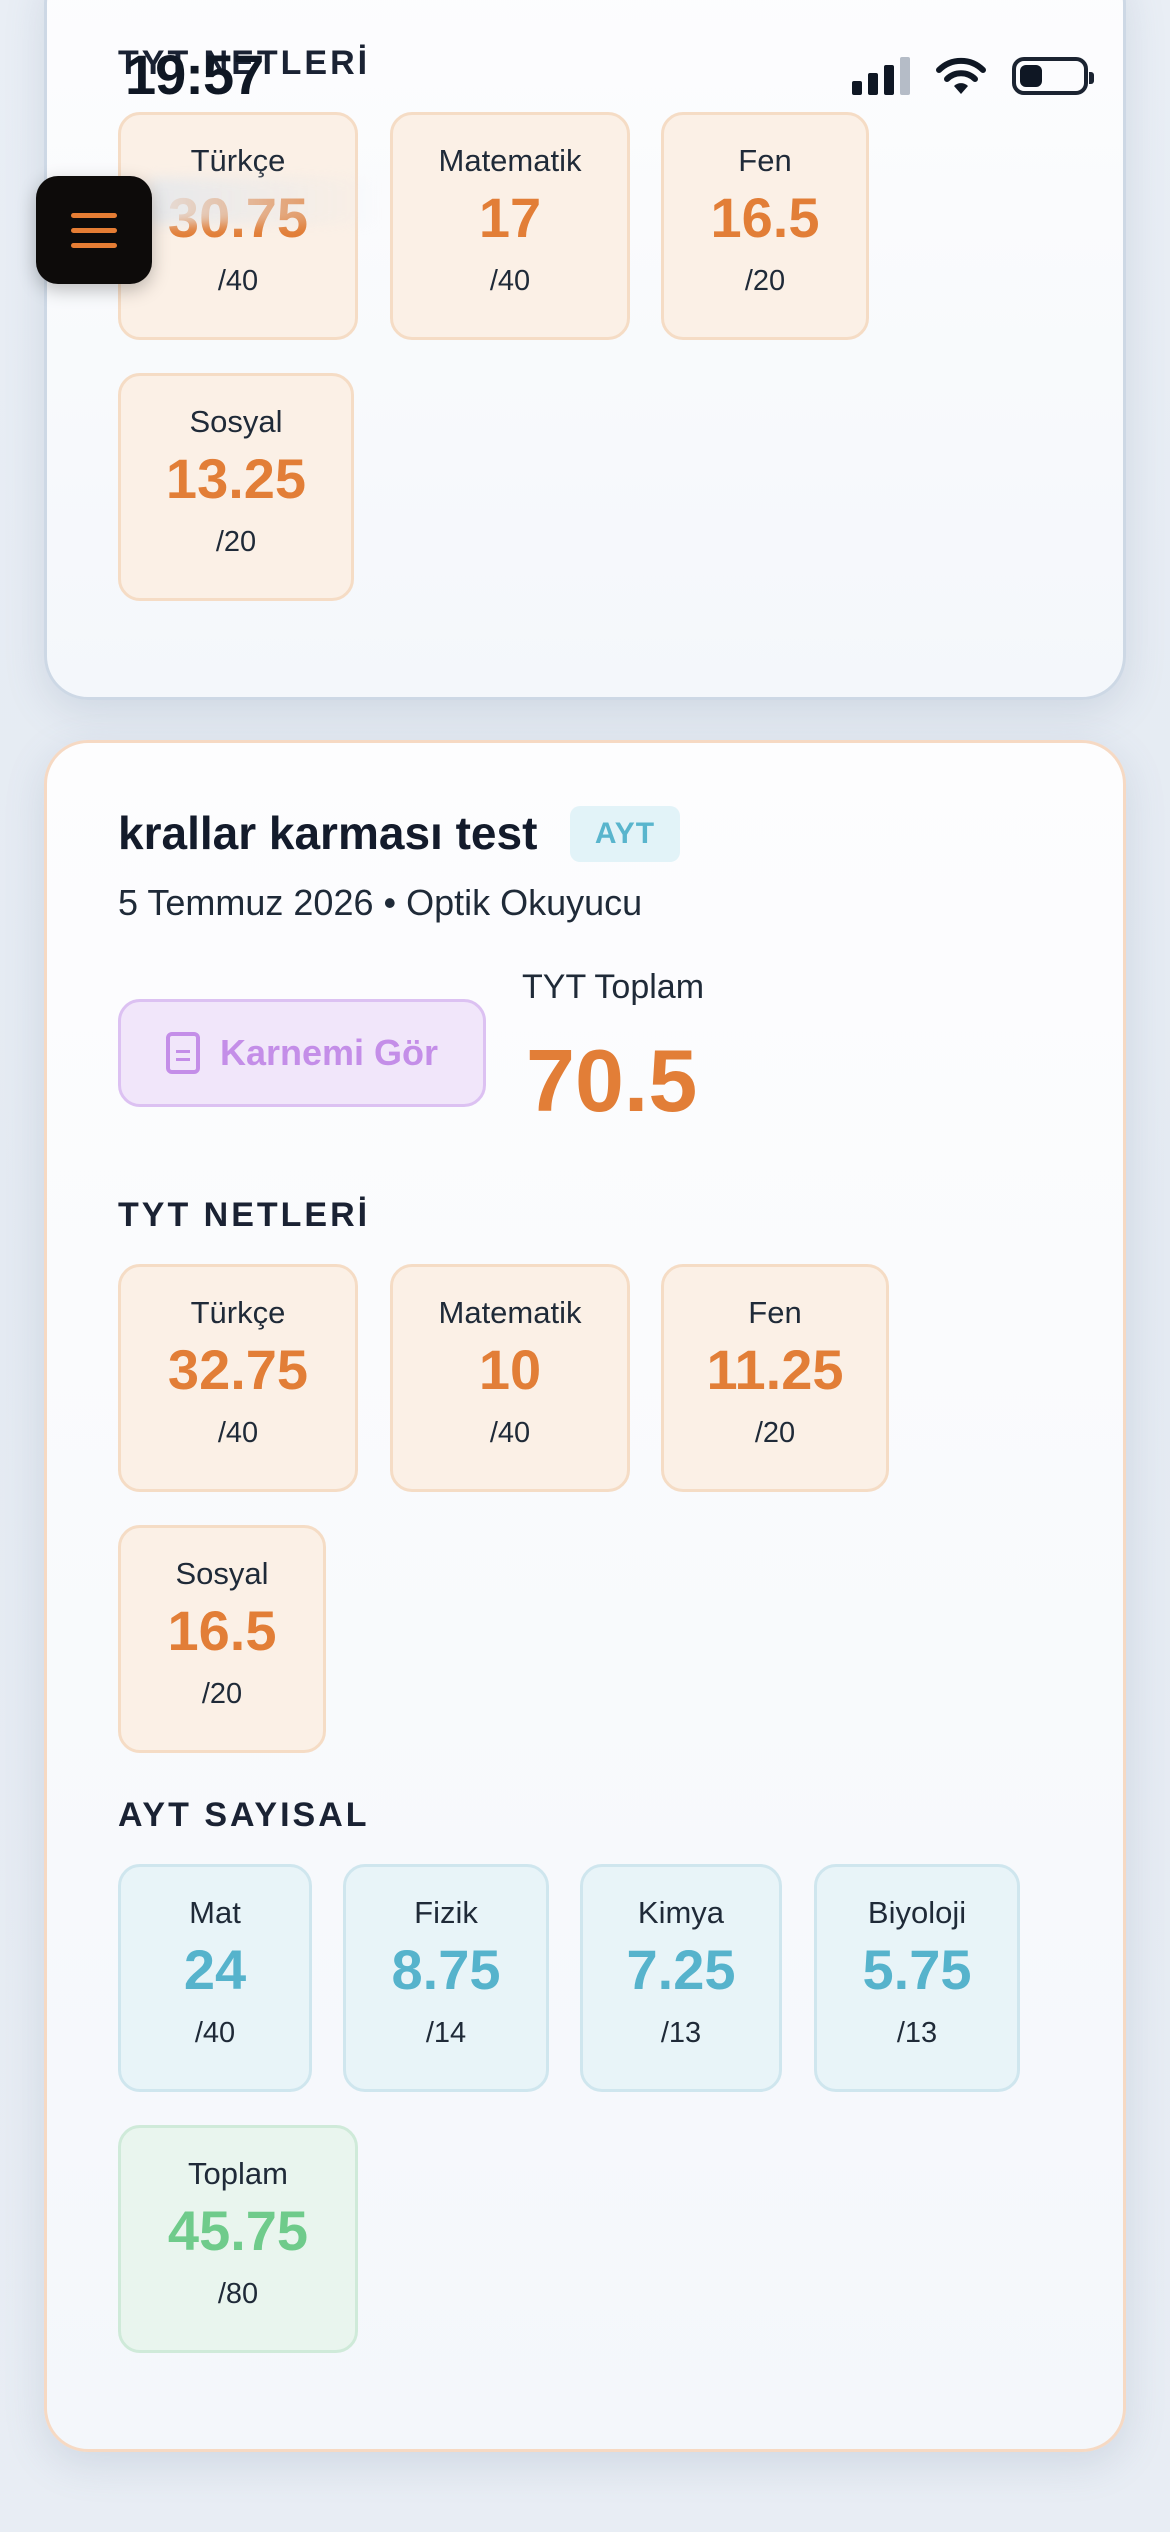 The height and width of the screenshot is (2532, 1170). I want to click on exam-type-badge: AYT, so click(625, 834).